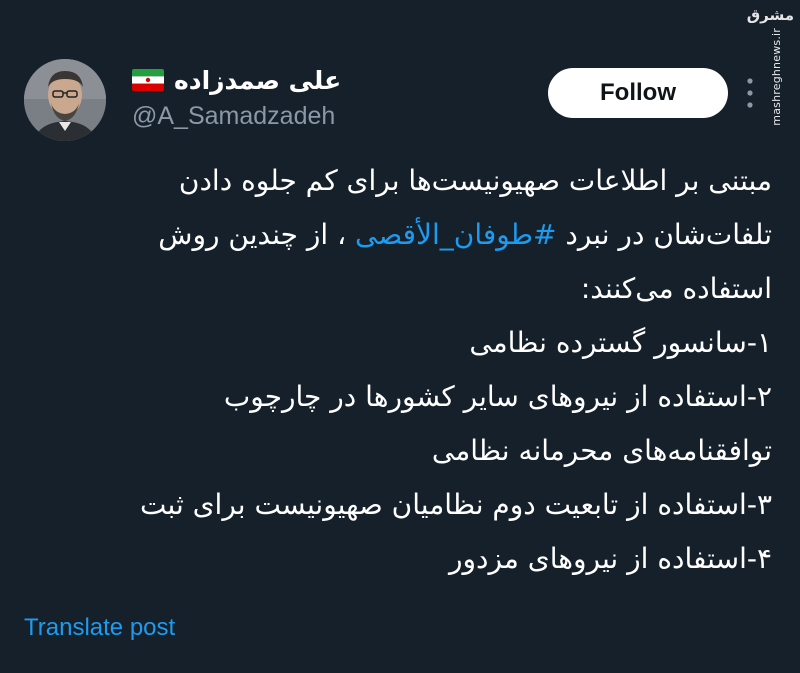 The width and height of the screenshot is (800, 673). Describe the element at coordinates (776, 77) in the screenshot. I see `watermark-site: mashreghnews.ir` at that location.